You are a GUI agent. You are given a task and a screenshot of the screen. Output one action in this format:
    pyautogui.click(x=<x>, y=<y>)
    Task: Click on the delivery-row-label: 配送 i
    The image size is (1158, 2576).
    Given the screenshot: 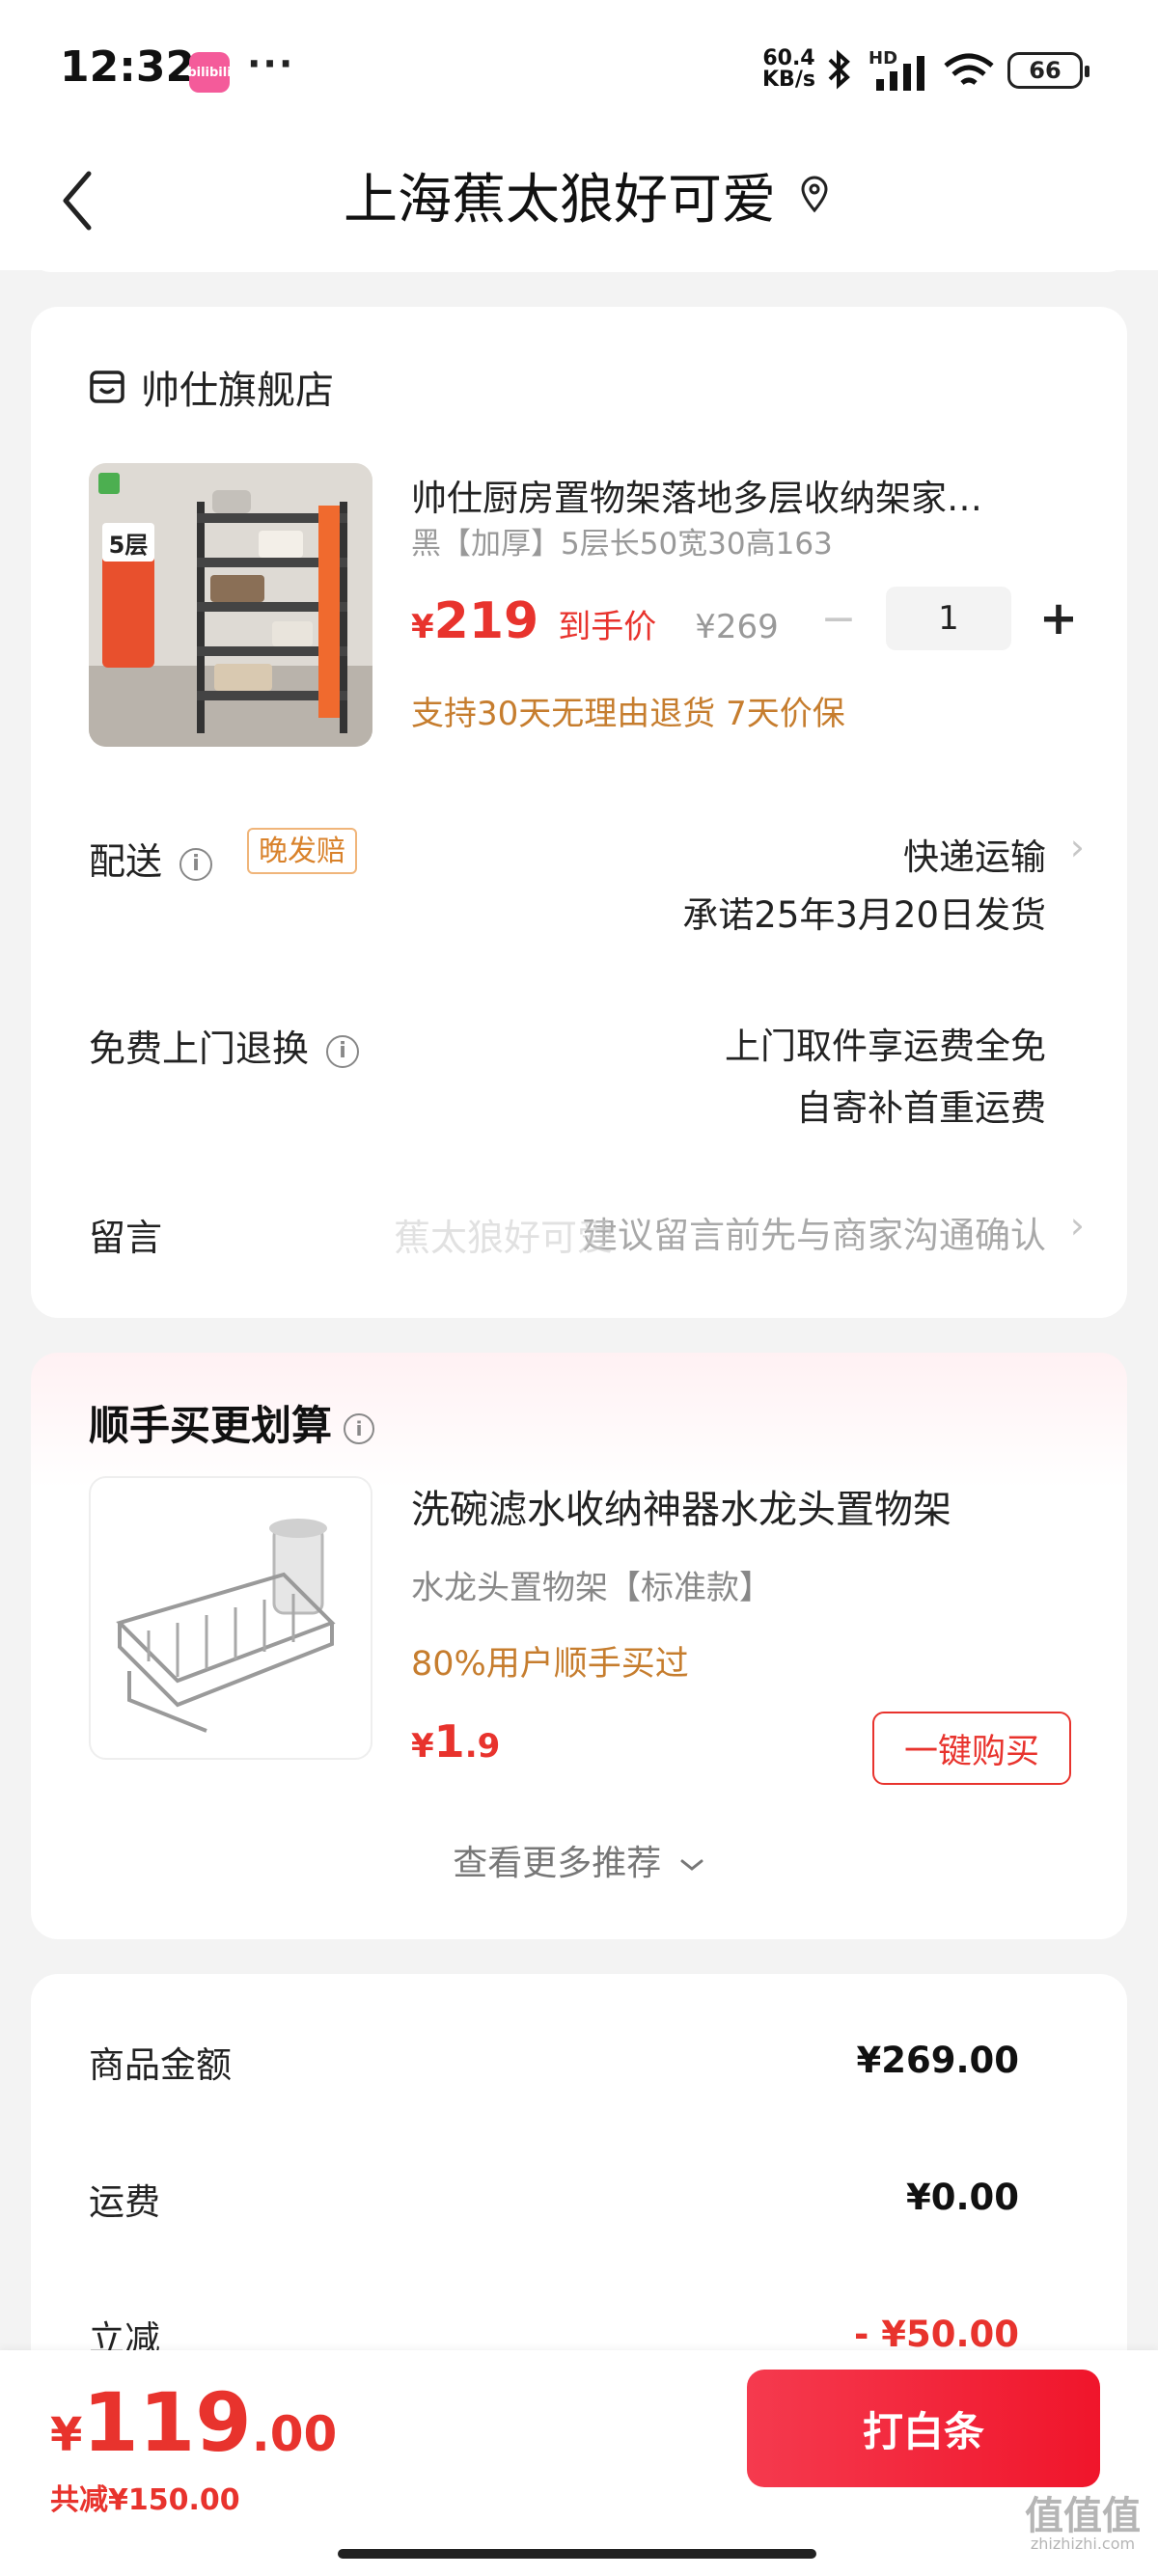 What is the action you would take?
    pyautogui.click(x=151, y=859)
    